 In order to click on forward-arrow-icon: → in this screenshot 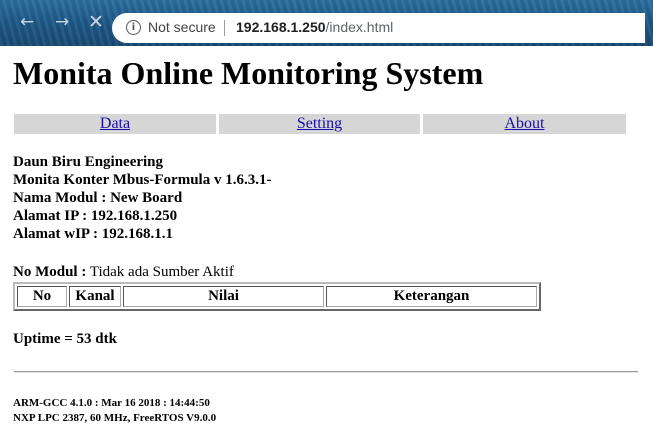, I will do `click(62, 22)`.